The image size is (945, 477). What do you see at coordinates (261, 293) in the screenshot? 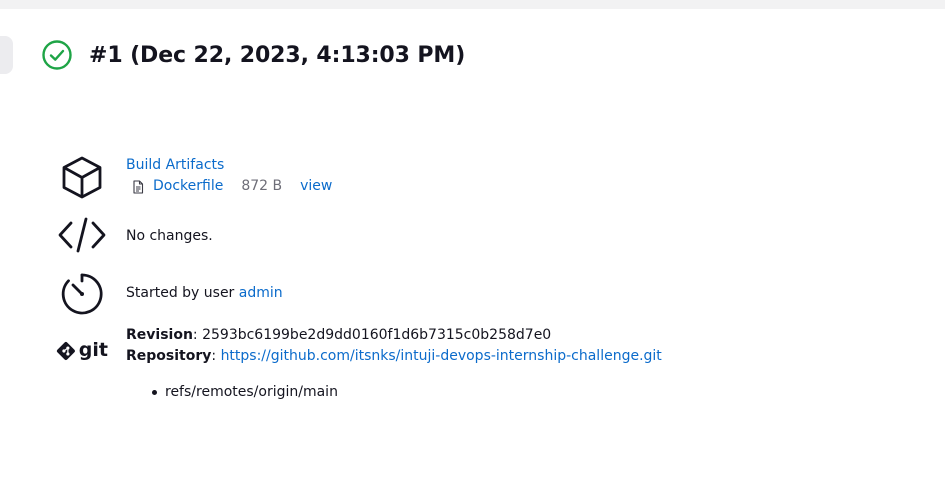
I see `user-link: admin` at bounding box center [261, 293].